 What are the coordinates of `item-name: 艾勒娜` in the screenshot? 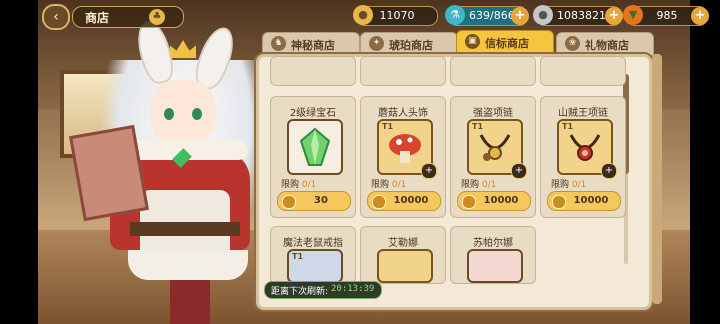 It's located at (403, 243).